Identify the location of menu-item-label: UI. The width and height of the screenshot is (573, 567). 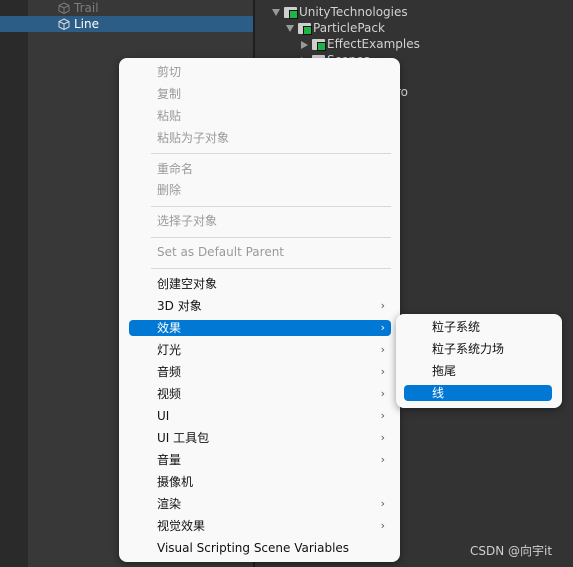
(163, 416).